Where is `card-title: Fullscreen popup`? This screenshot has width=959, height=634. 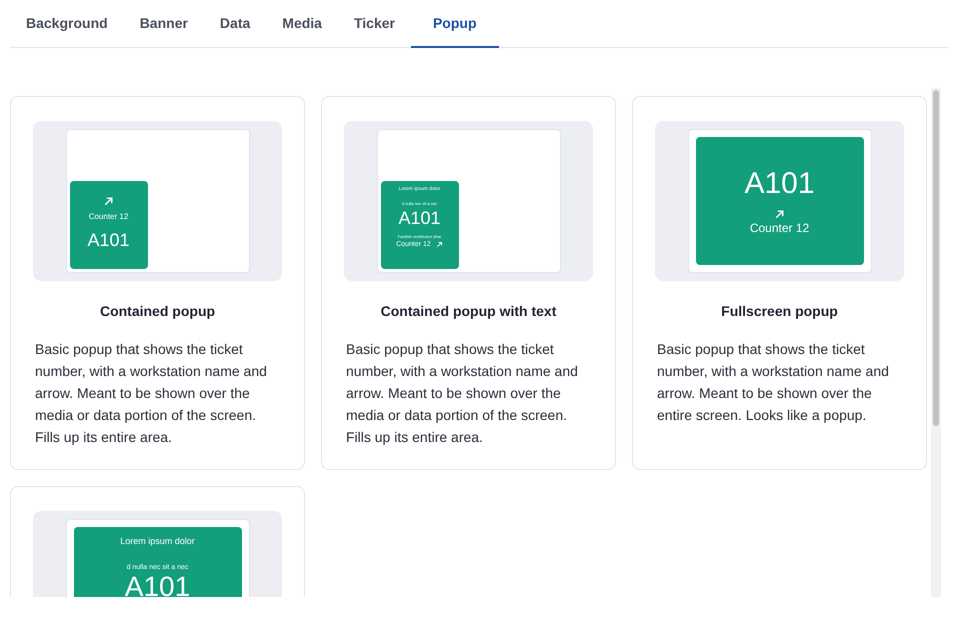 card-title: Fullscreen popup is located at coordinates (779, 311).